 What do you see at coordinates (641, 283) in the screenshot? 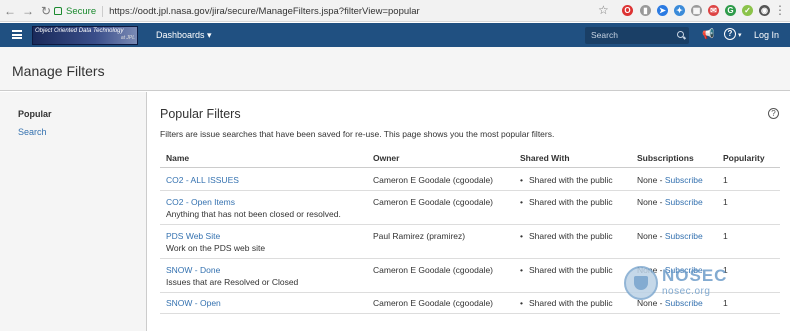
I see `shield-logo-icon` at bounding box center [641, 283].